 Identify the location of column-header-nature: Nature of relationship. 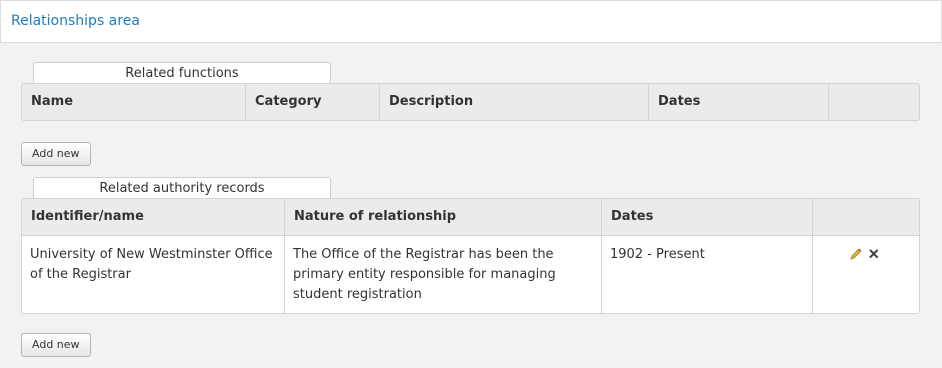
(443, 217).